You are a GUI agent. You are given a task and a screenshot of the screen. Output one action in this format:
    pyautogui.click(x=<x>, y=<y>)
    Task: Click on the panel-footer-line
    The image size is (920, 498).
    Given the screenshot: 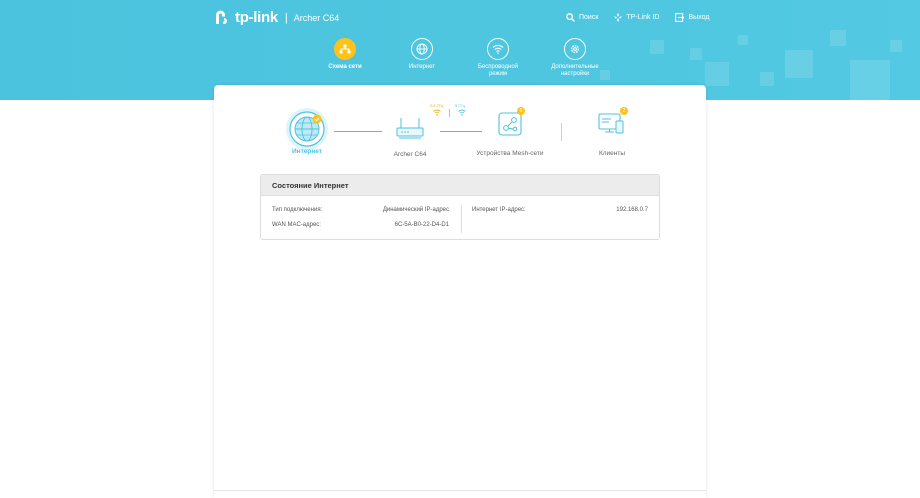 What is the action you would take?
    pyautogui.click(x=460, y=490)
    